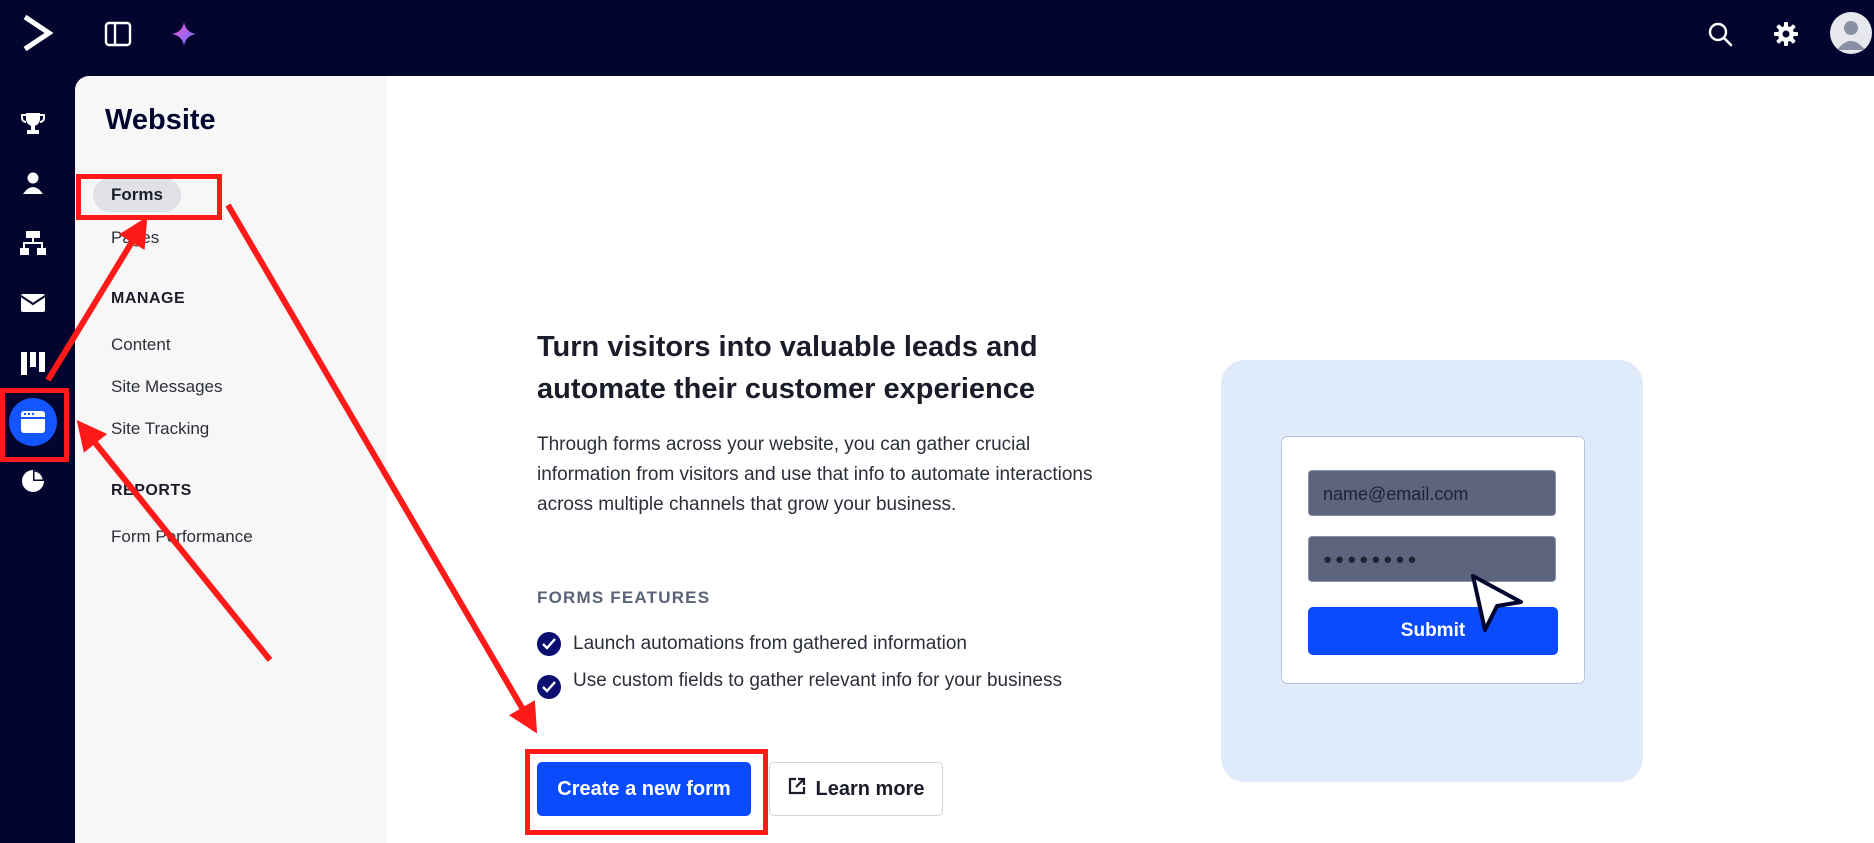 This screenshot has width=1874, height=843. What do you see at coordinates (33, 183) in the screenshot?
I see `contacts-icon` at bounding box center [33, 183].